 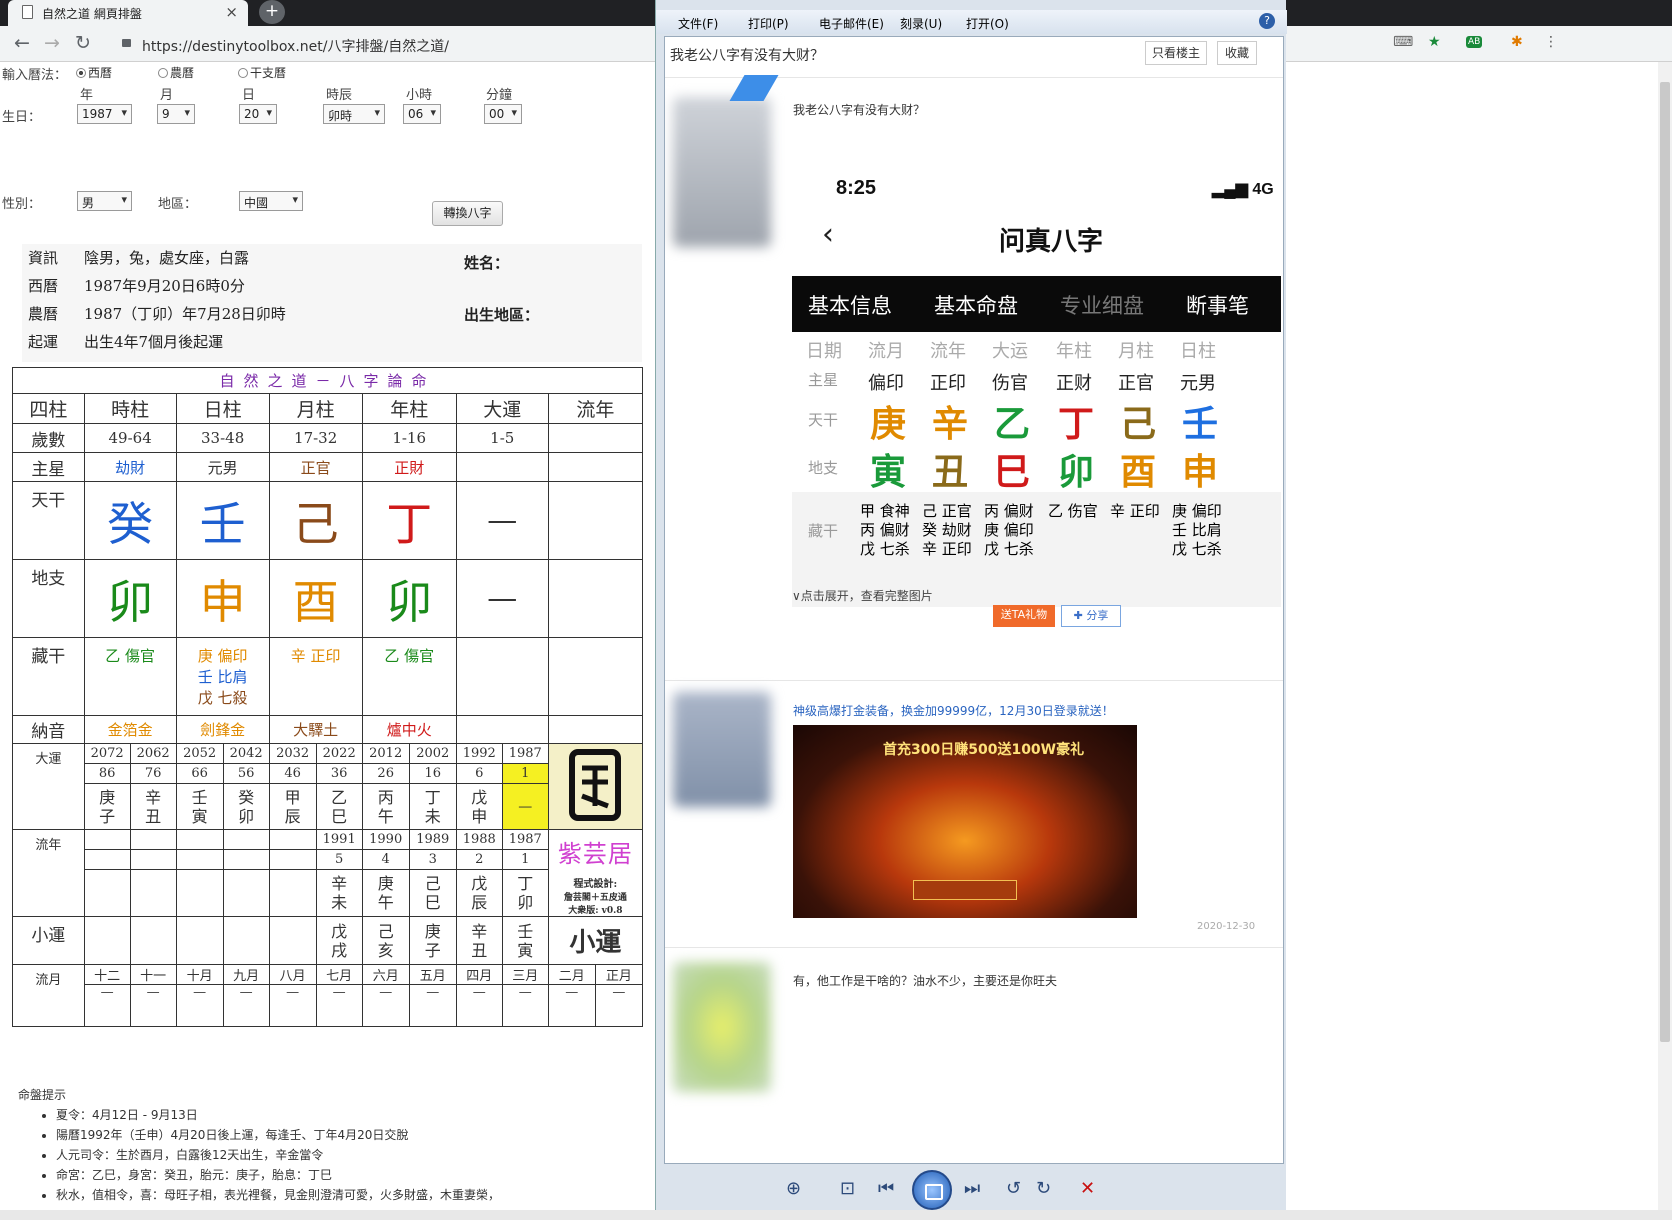 What do you see at coordinates (409, 438) in the screenshot?
I see `age-cell: 1-16` at bounding box center [409, 438].